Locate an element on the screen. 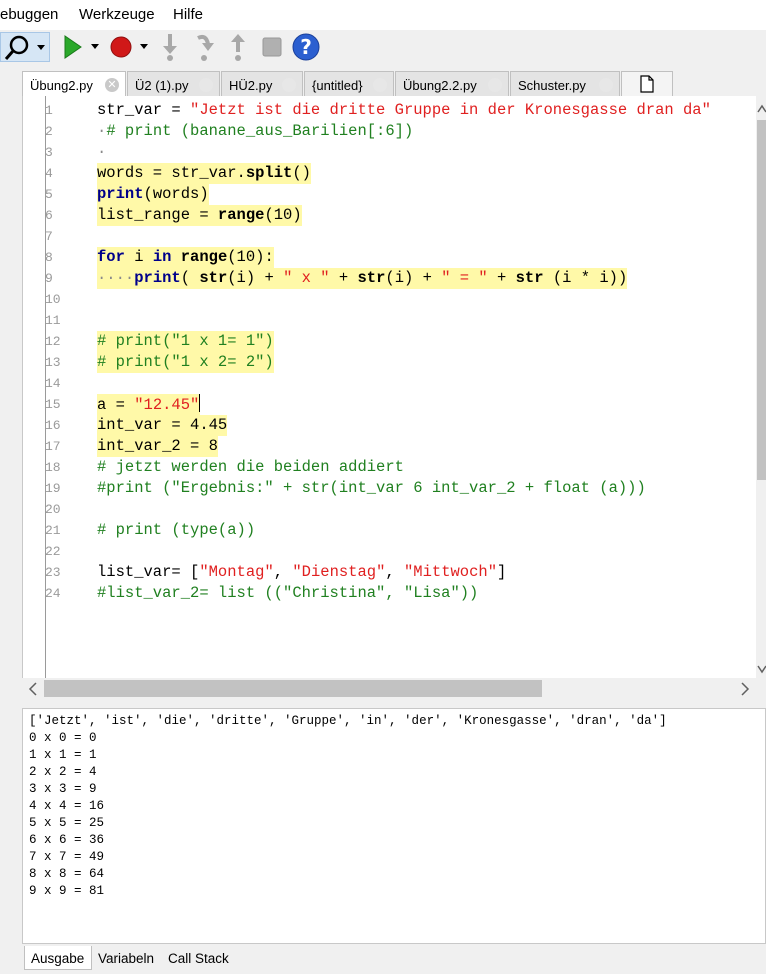 The height and width of the screenshot is (974, 766). stop-icon is located at coordinates (272, 47).